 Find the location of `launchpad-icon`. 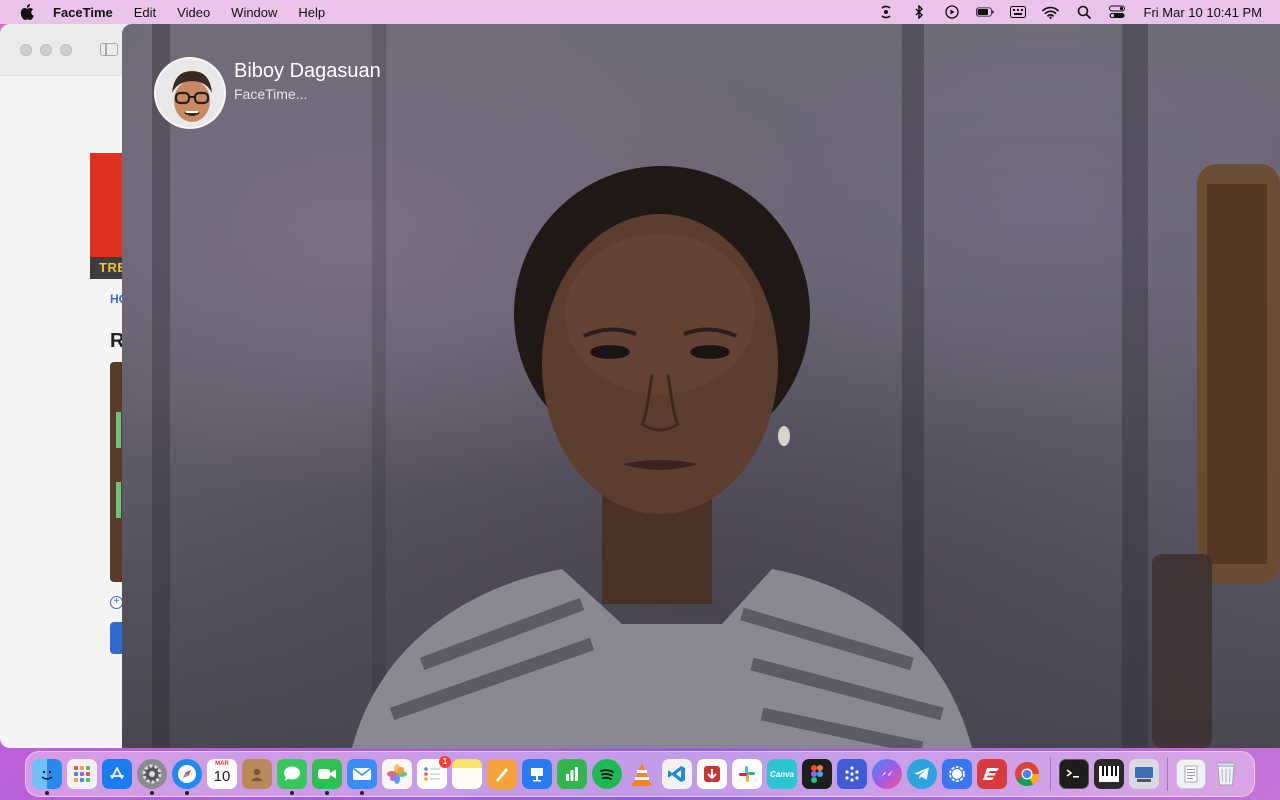

launchpad-icon is located at coordinates (82, 774).